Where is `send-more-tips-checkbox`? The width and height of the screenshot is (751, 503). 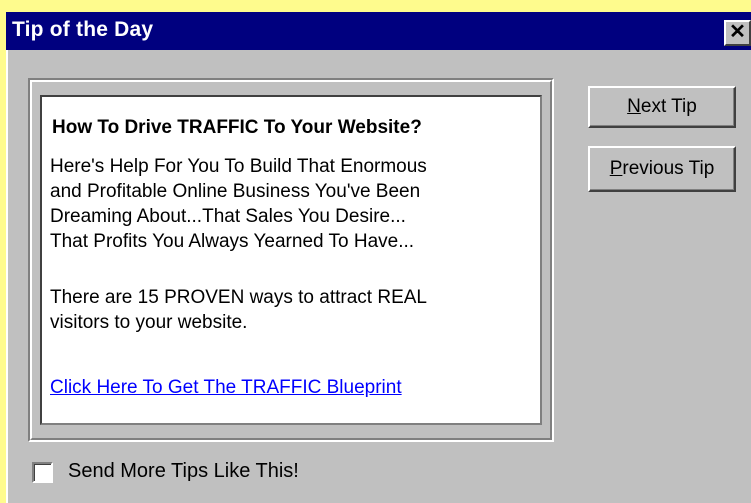 send-more-tips-checkbox is located at coordinates (42, 472).